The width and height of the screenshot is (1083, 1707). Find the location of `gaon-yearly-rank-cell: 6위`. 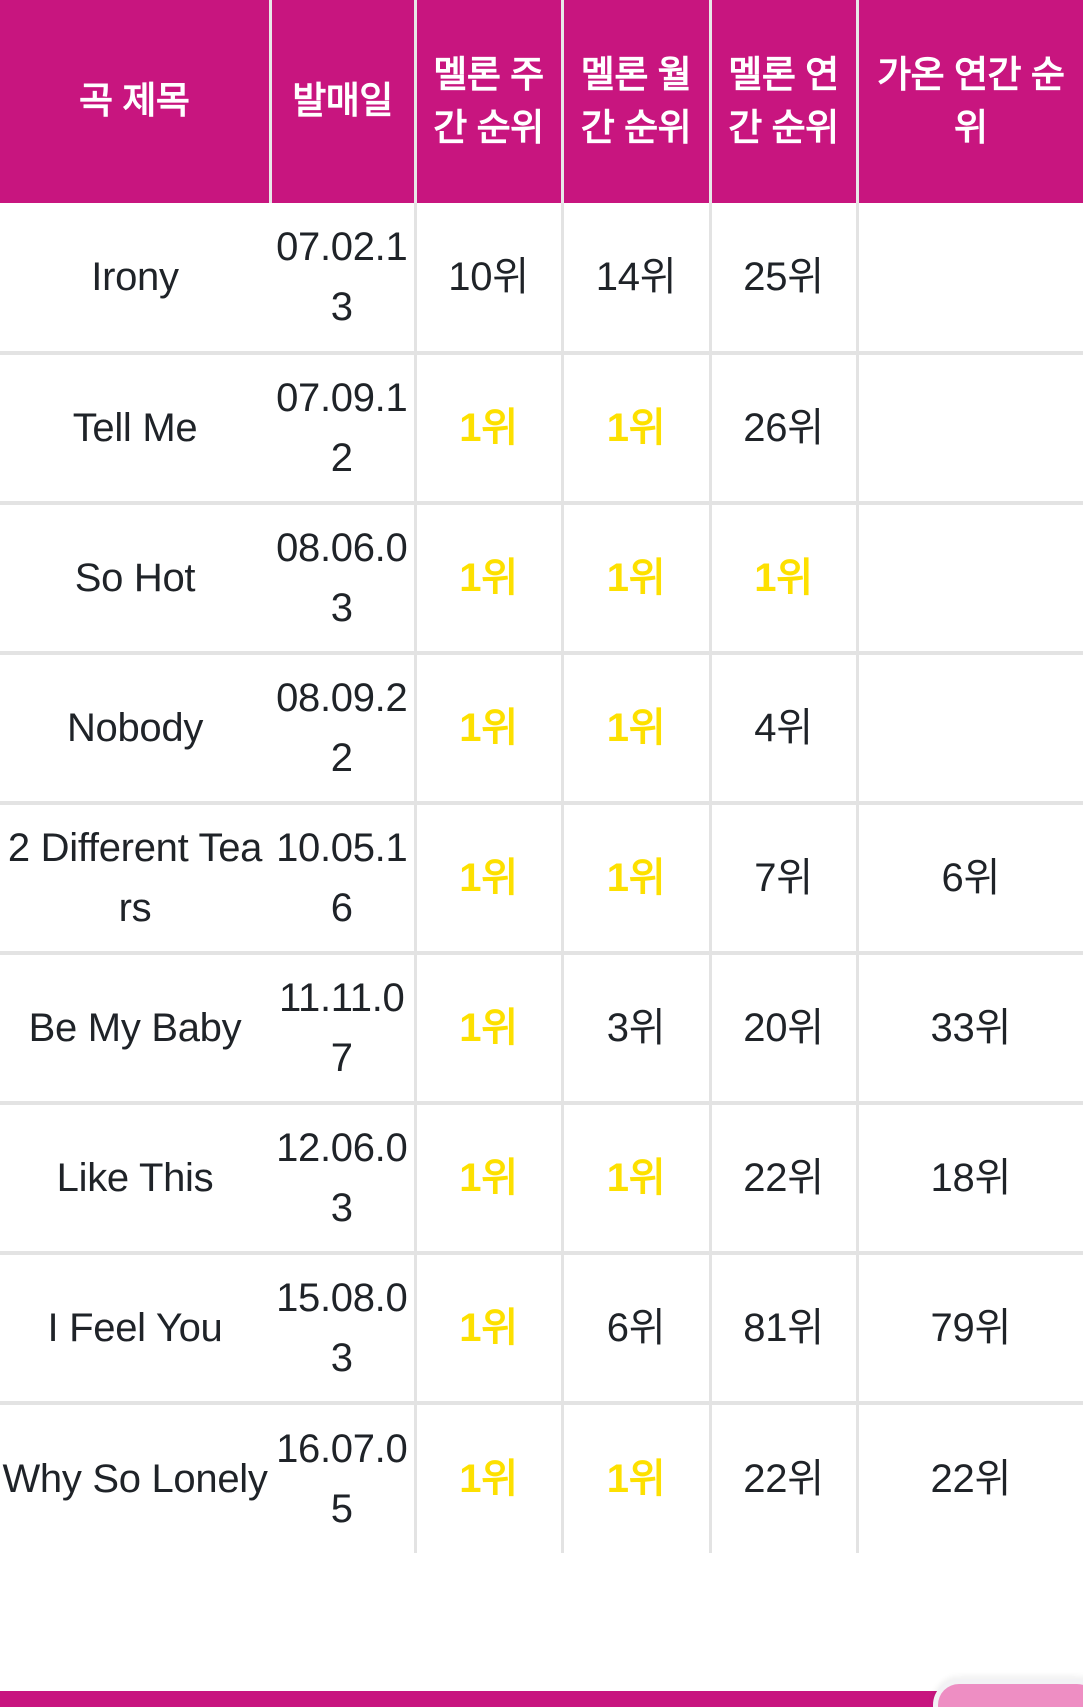

gaon-yearly-rank-cell: 6위 is located at coordinates (970, 879).